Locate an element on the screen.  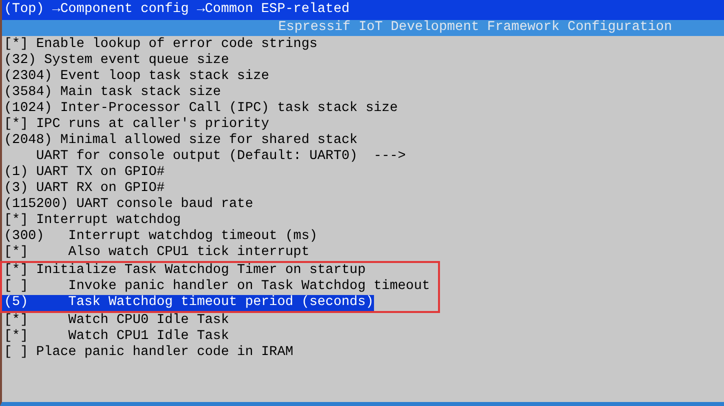
menu-item: [*] Also watch CPU1 tick interrupt is located at coordinates (156, 253).